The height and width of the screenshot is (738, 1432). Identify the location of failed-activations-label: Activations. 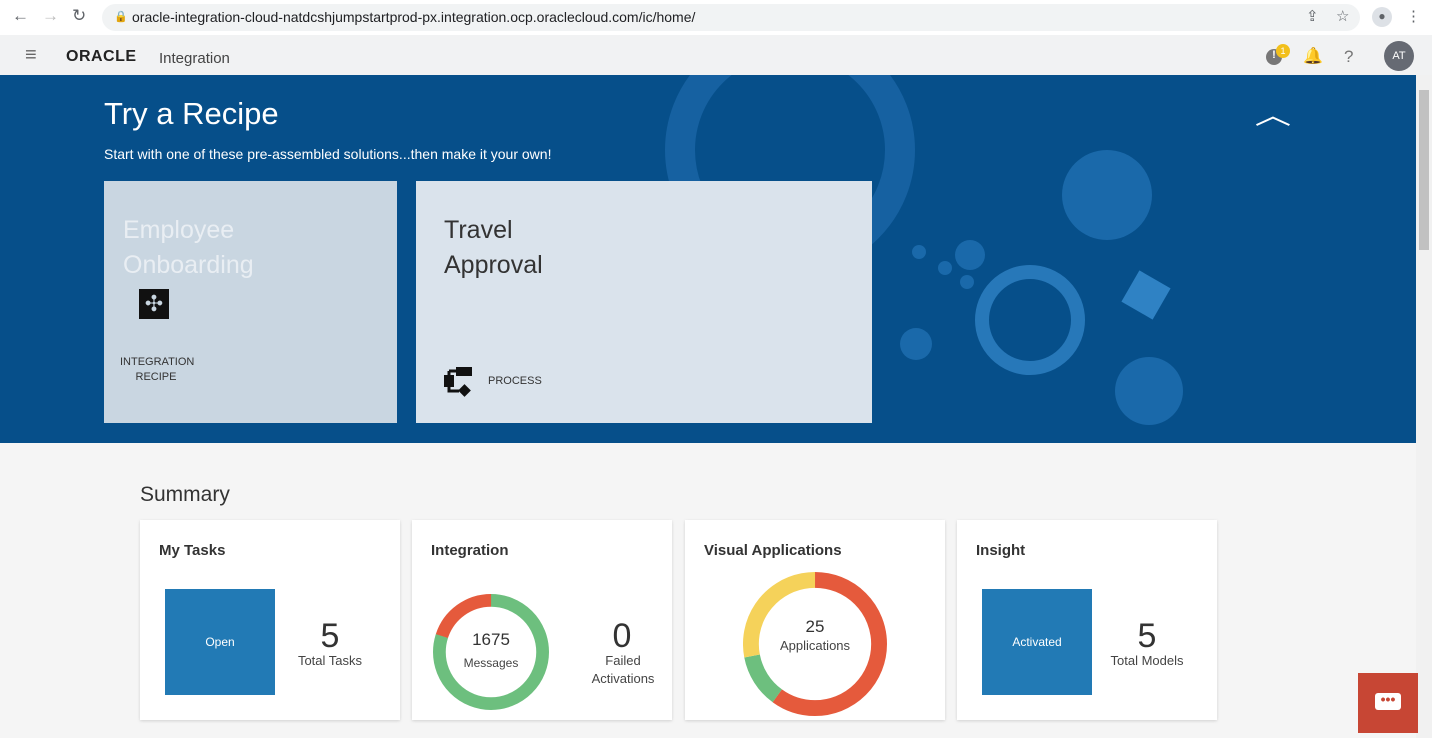
(623, 678).